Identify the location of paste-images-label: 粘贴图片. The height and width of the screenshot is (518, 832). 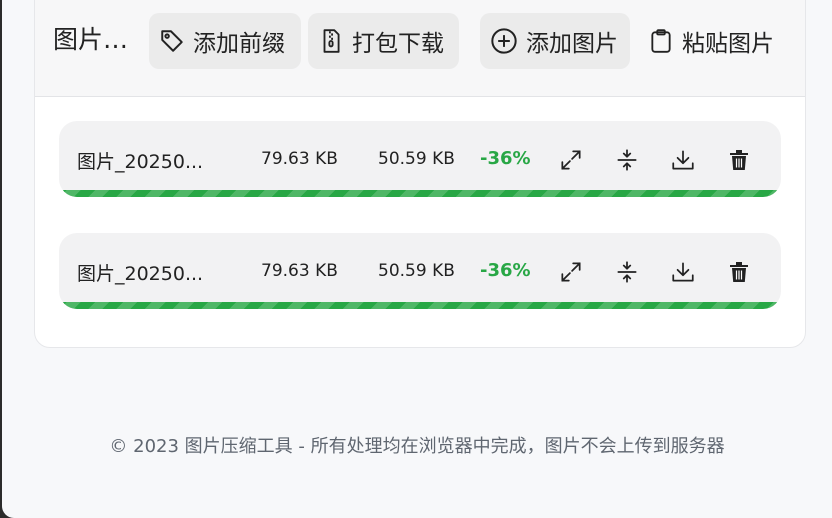
(728, 44).